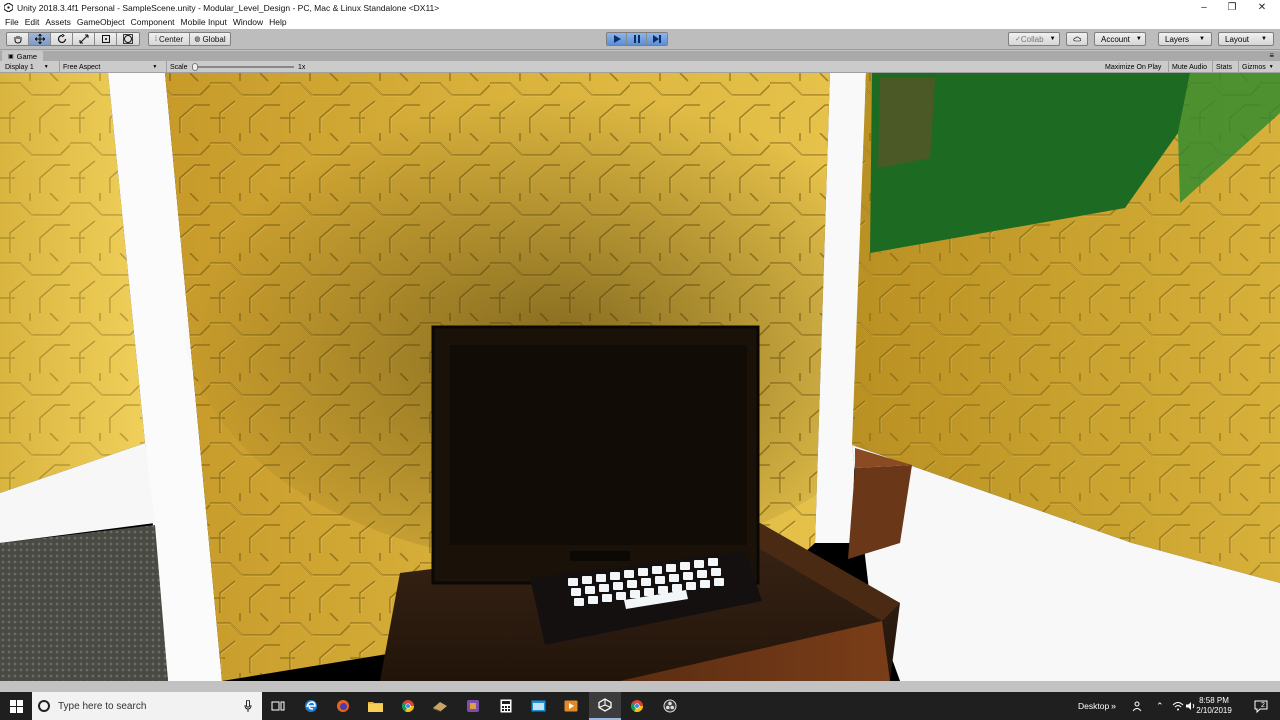 This screenshot has width=1280, height=720. I want to click on play-controls, so click(637, 39).